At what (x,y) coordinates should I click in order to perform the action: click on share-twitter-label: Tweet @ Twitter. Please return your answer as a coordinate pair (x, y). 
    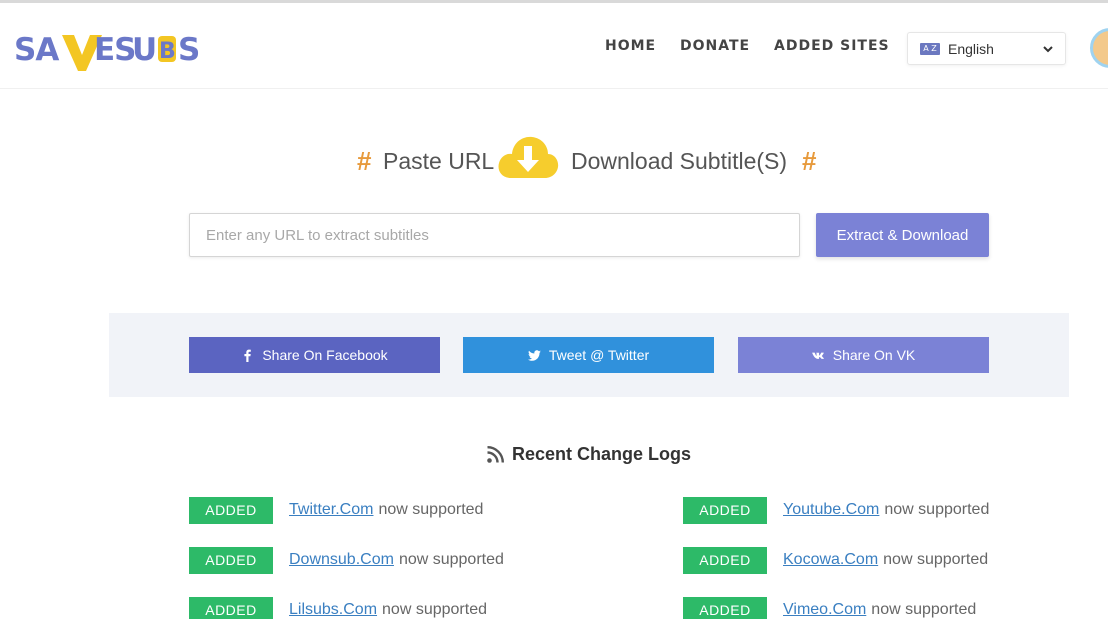
    Looking at the image, I should click on (599, 355).